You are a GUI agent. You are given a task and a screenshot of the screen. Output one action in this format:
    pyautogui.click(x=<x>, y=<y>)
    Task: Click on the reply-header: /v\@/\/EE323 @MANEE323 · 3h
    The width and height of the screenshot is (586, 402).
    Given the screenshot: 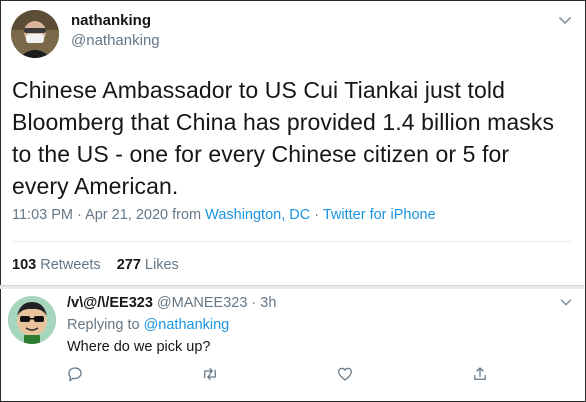 What is the action you would take?
    pyautogui.click(x=171, y=303)
    